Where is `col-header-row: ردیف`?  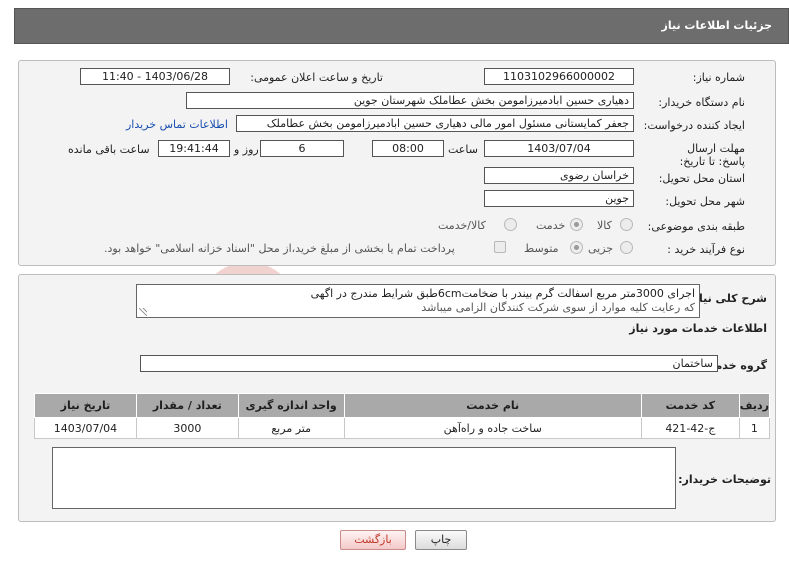
col-header-row: ردیف is located at coordinates (754, 405).